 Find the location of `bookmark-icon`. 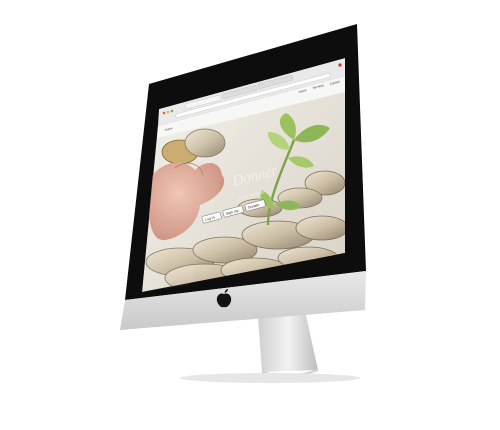

bookmark-icon is located at coordinates (340, 65).